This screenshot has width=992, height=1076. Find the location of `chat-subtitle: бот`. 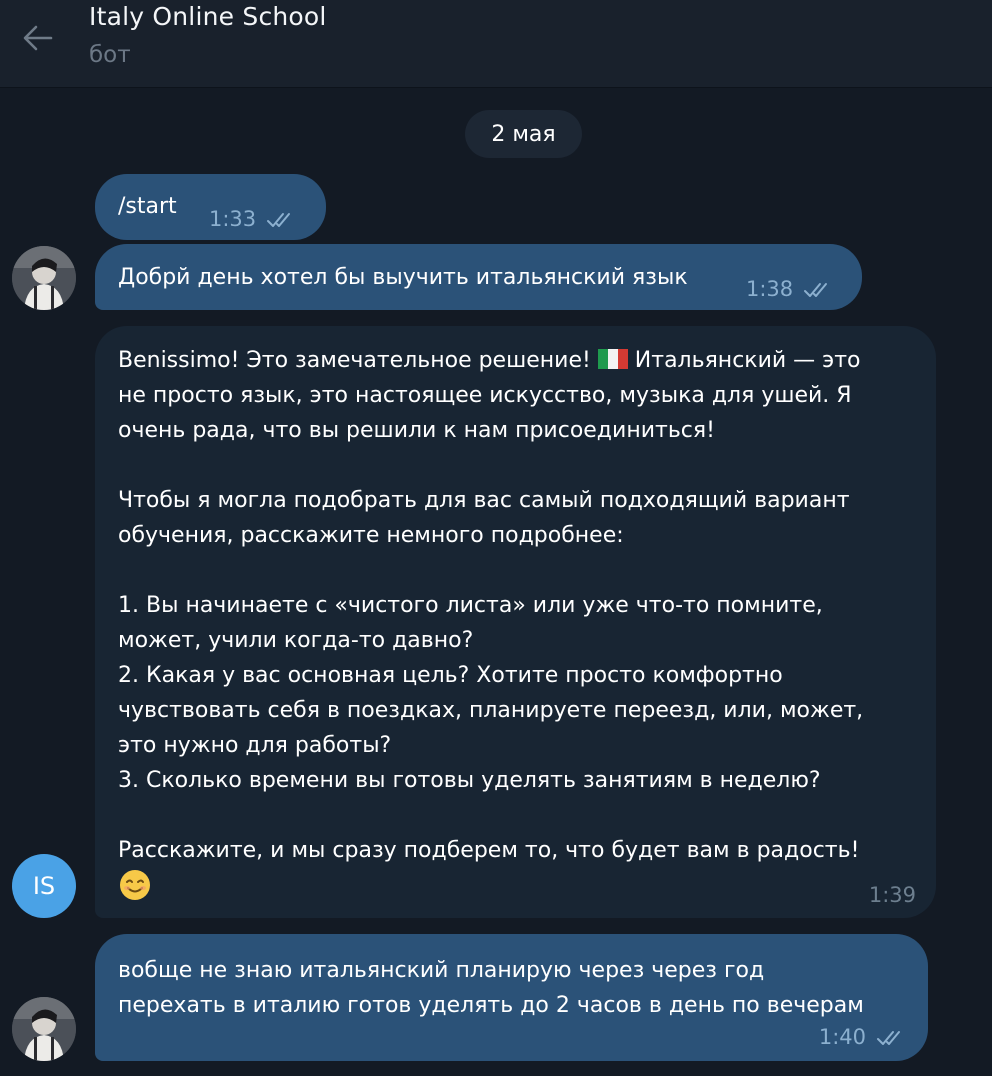

chat-subtitle: бот is located at coordinates (110, 55).